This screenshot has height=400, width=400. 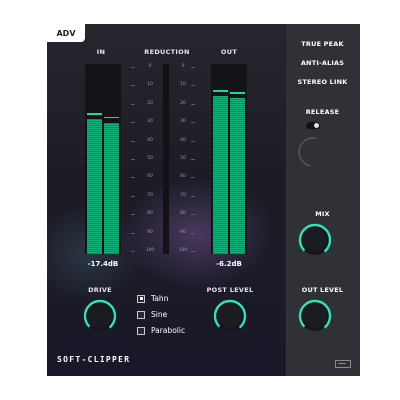 I want to click on parabolic-label: Parabolic, so click(x=168, y=330).